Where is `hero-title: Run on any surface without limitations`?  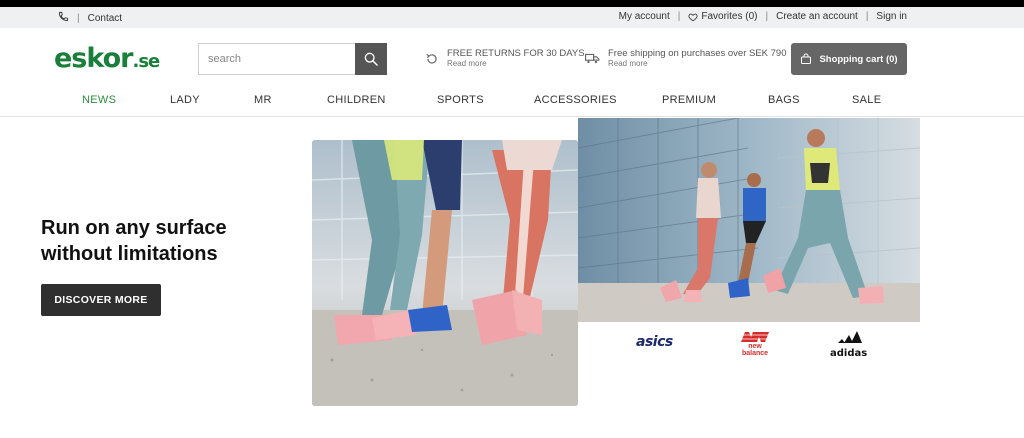
hero-title: Run on any surface without limitations is located at coordinates (134, 241).